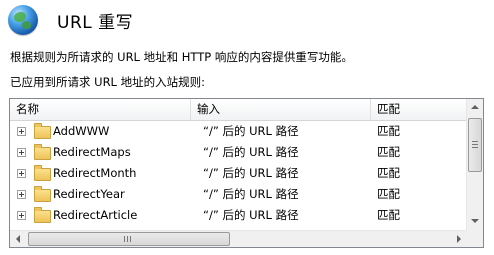  I want to click on horizontal-scroll-thumb, so click(129, 239).